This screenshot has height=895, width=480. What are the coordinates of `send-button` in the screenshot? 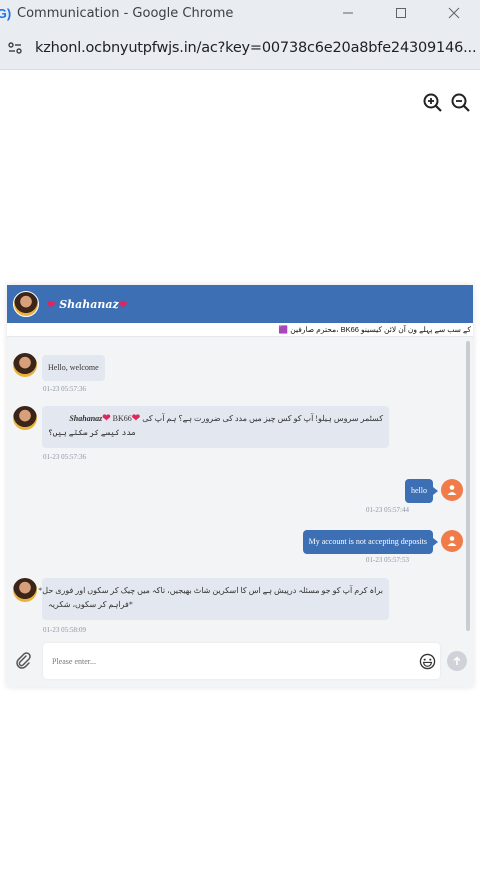 It's located at (457, 661).